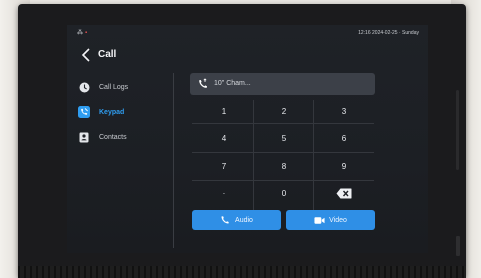 The width and height of the screenshot is (481, 278). Describe the element at coordinates (114, 87) in the screenshot. I see `sidebar-item-label: Call Logs` at that location.